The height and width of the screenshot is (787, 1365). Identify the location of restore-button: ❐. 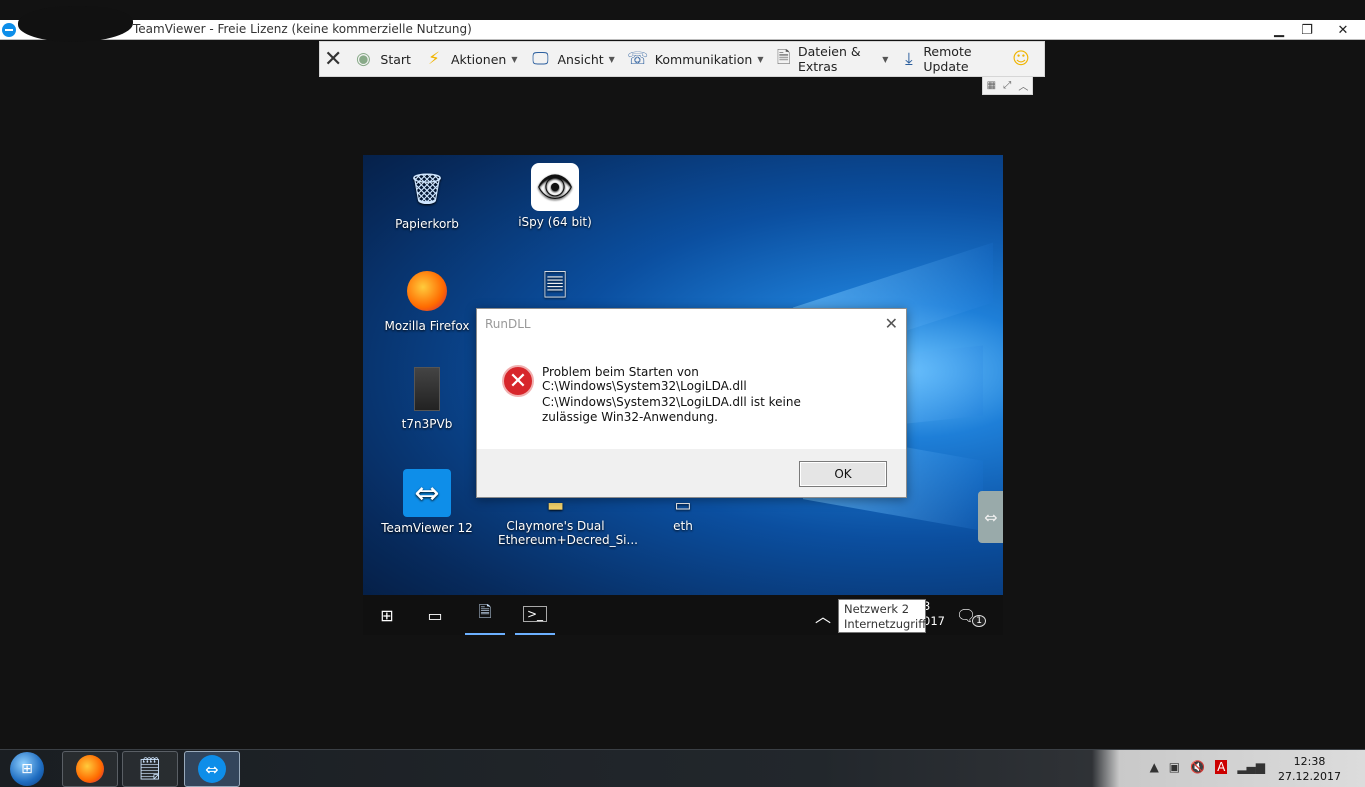
(1307, 30).